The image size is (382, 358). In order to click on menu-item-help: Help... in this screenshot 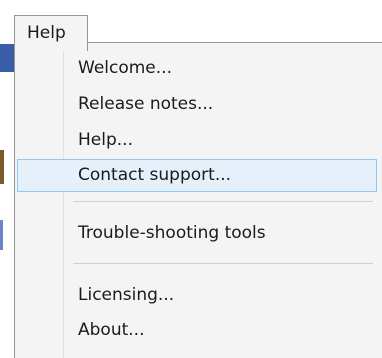, I will do `click(197, 140)`.